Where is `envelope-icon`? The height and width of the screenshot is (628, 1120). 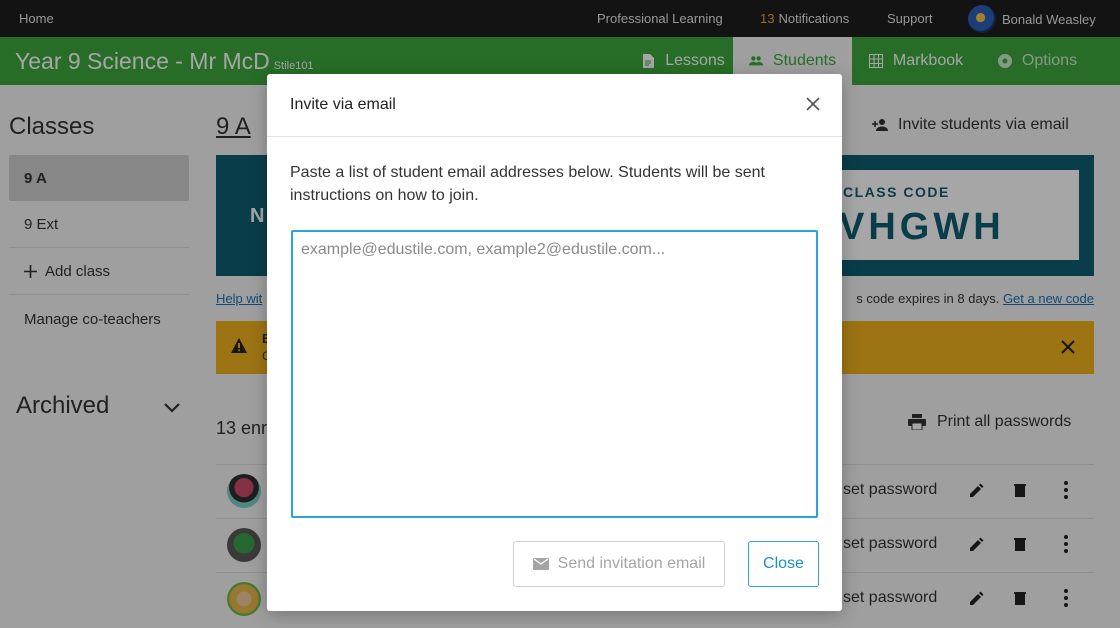 envelope-icon is located at coordinates (540, 564).